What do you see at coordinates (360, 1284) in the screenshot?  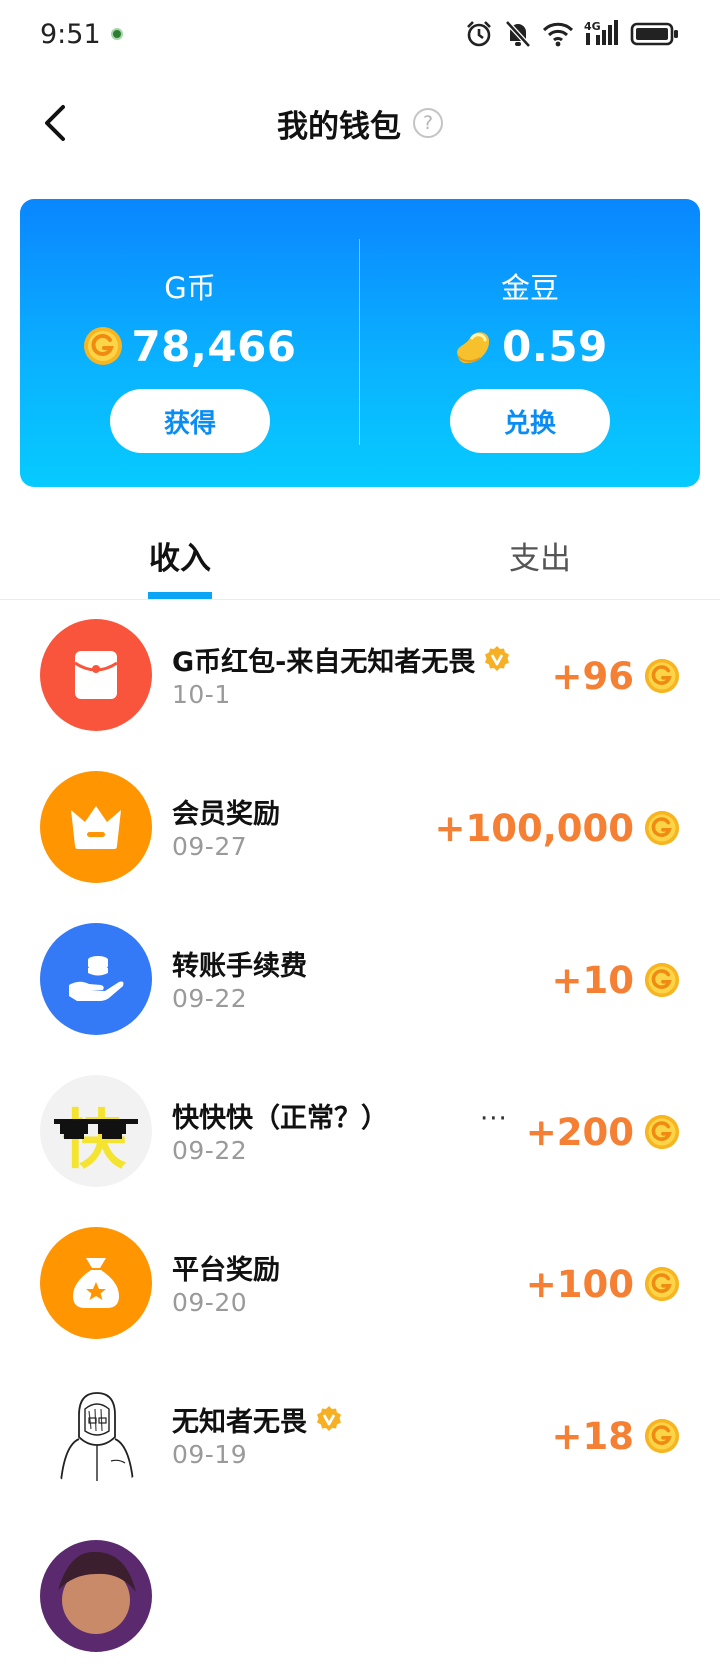 I see `list-item: 平台奖励 09-20 +100` at bounding box center [360, 1284].